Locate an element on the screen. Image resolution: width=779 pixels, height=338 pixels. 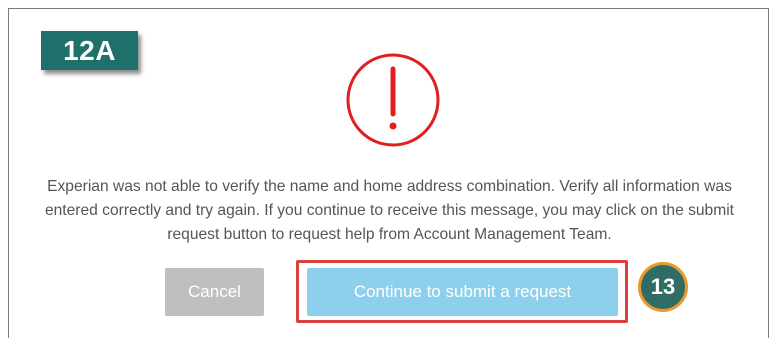
exclamation-circle-icon is located at coordinates (393, 100).